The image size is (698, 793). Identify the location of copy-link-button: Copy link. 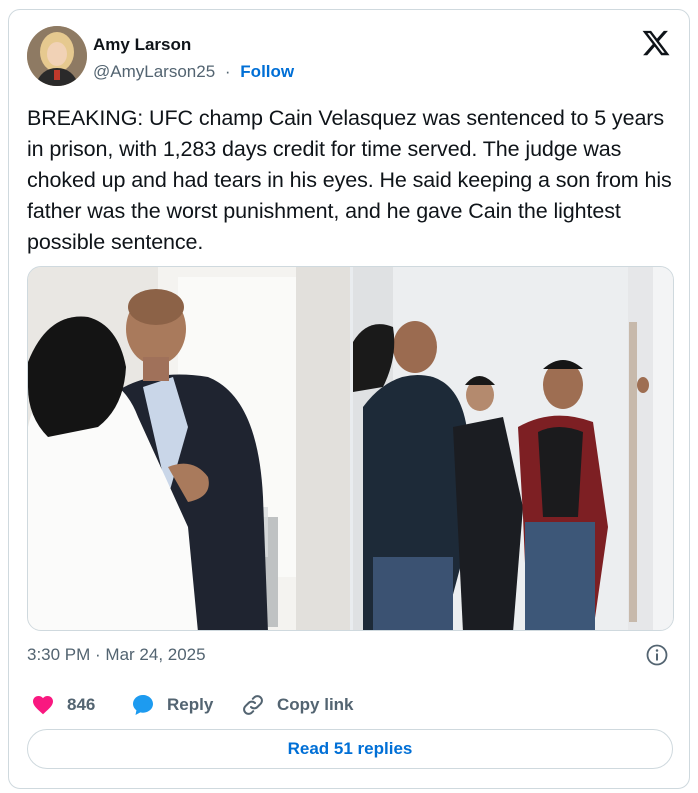
(297, 705).